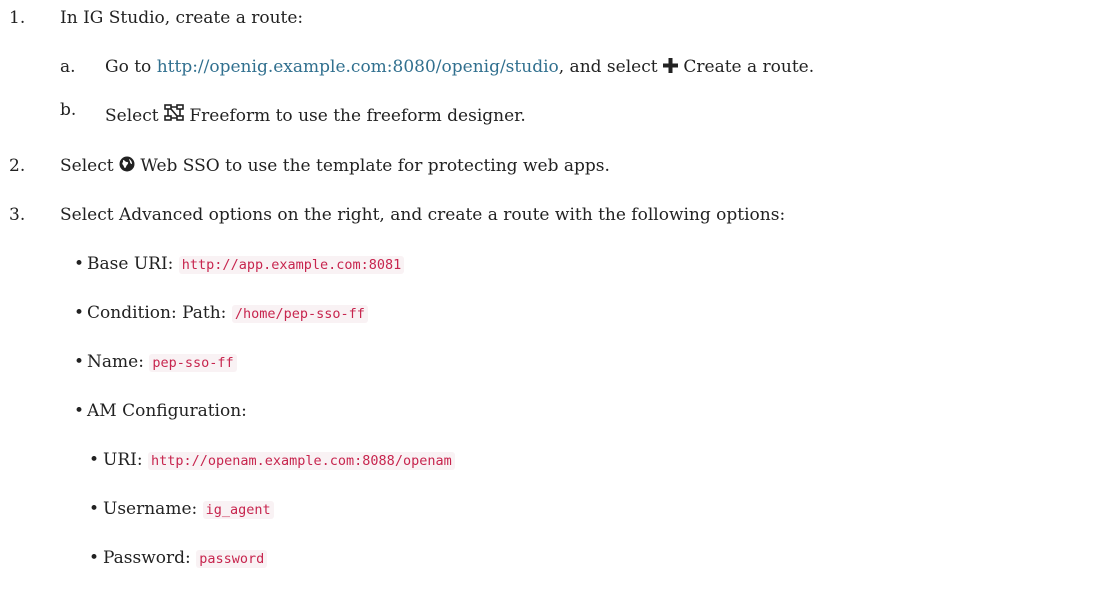 This screenshot has height=594, width=1105. I want to click on globe-icon, so click(127, 167).